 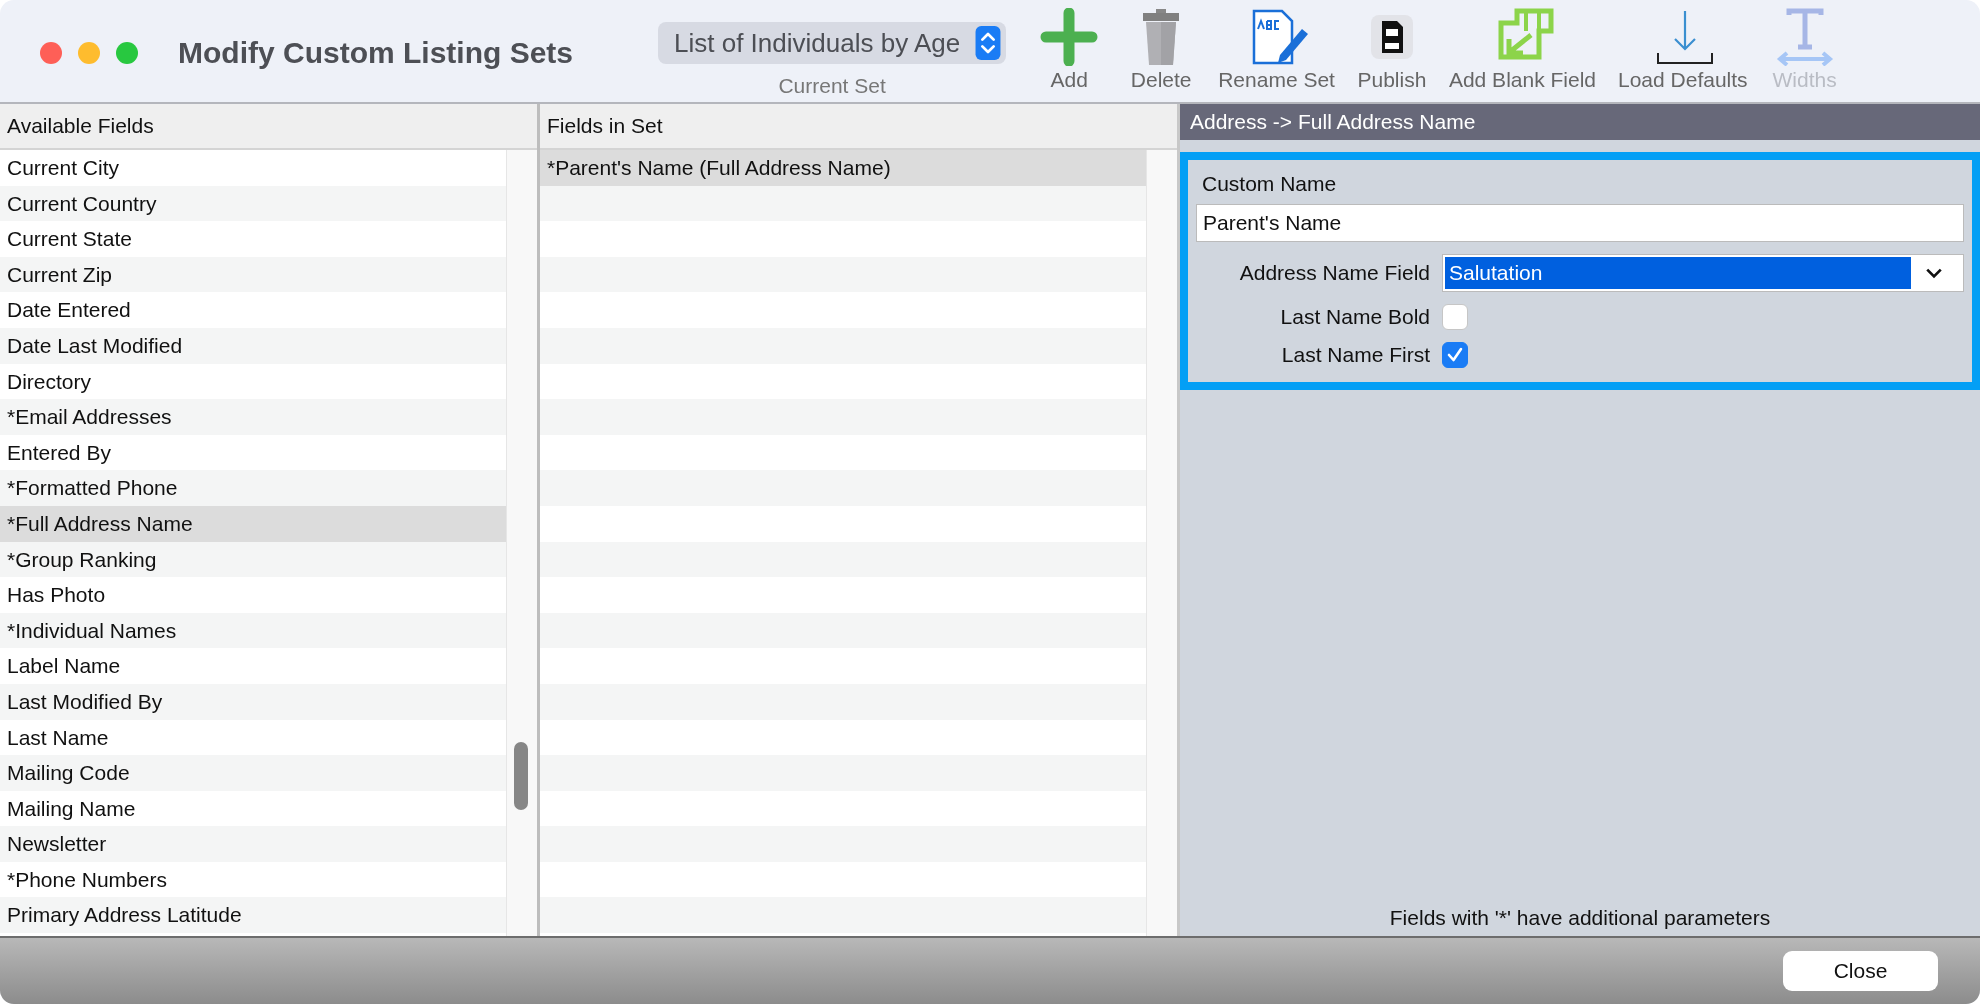 I want to click on field-list-item: Newsletter, so click(x=253, y=844).